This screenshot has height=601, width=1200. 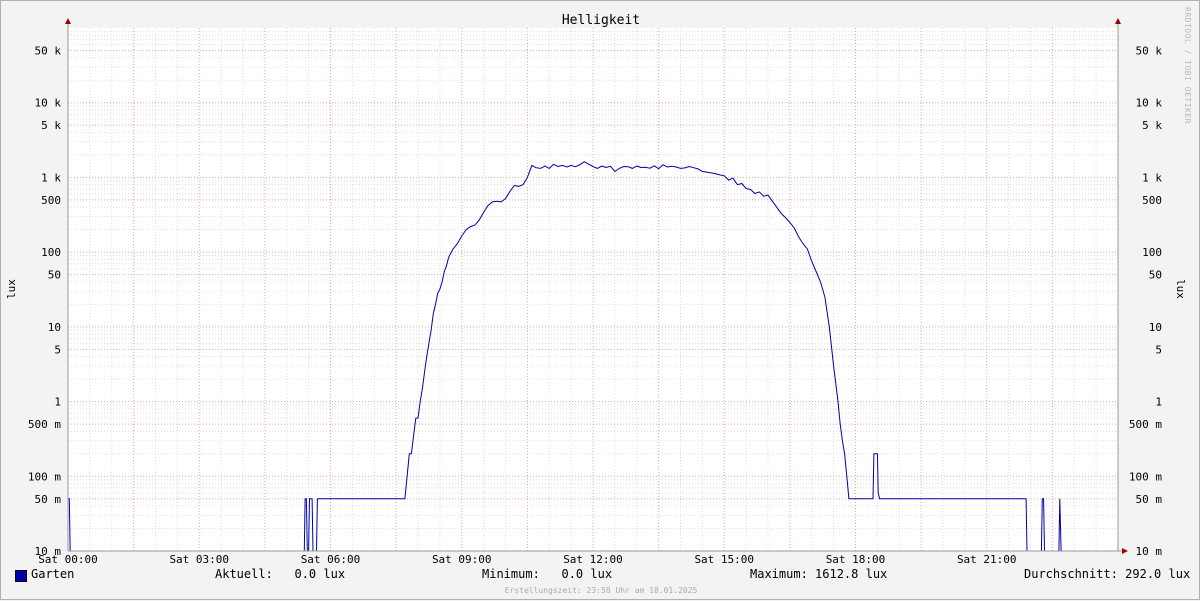 What do you see at coordinates (547, 574) in the screenshot?
I see `legend-minimum: Minimum: 0.0 lux` at bounding box center [547, 574].